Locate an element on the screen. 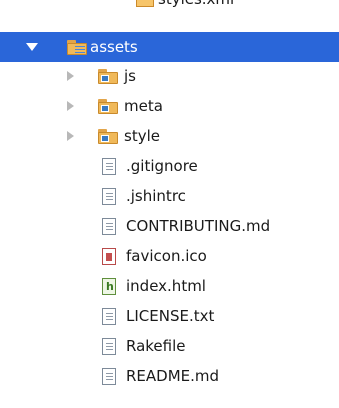  tree-item-file: .jshintrc is located at coordinates (169, 196).